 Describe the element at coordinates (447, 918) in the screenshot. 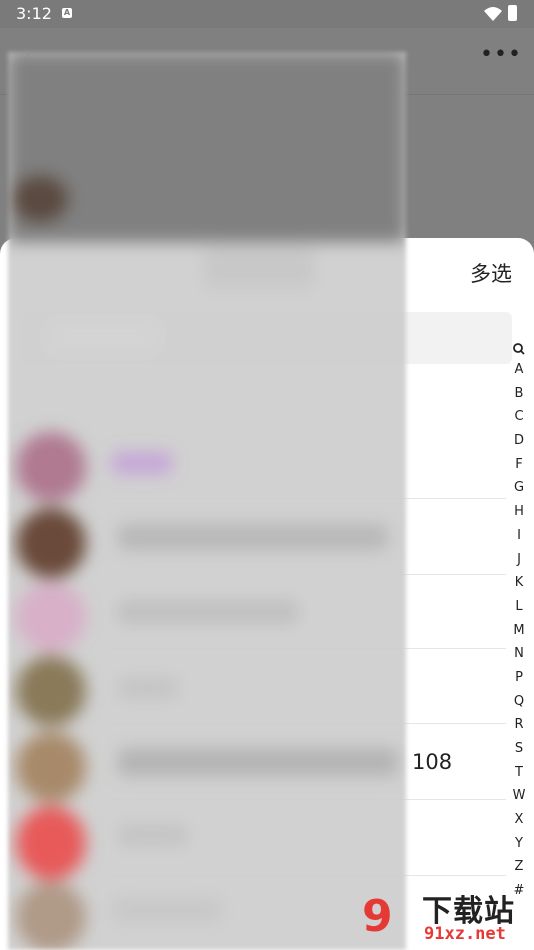

I see `site-watermark: 9 下载站 91xz.net` at that location.